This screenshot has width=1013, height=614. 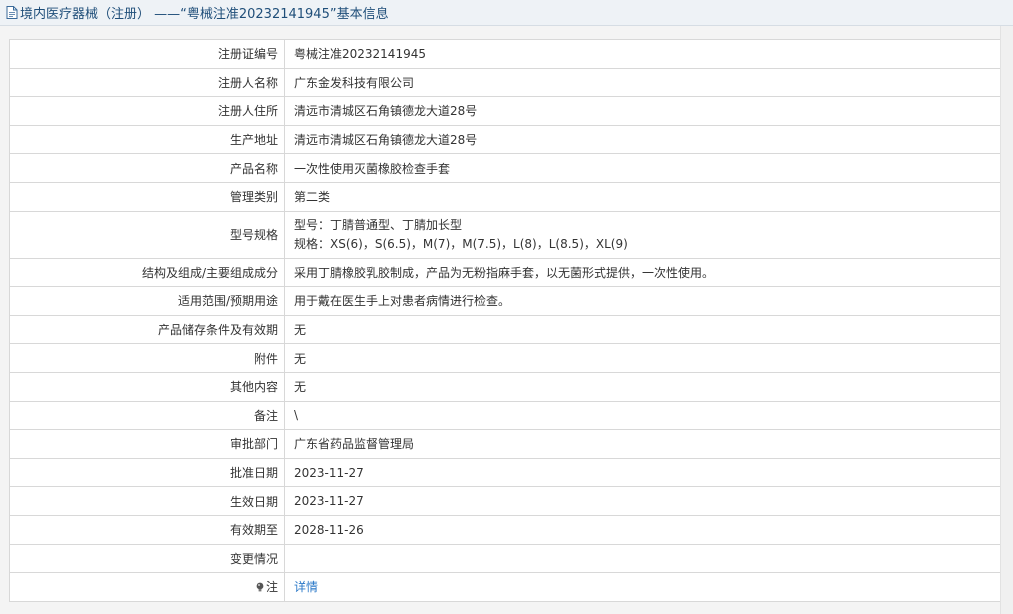 What do you see at coordinates (642, 558) in the screenshot?
I see `row-value` at bounding box center [642, 558].